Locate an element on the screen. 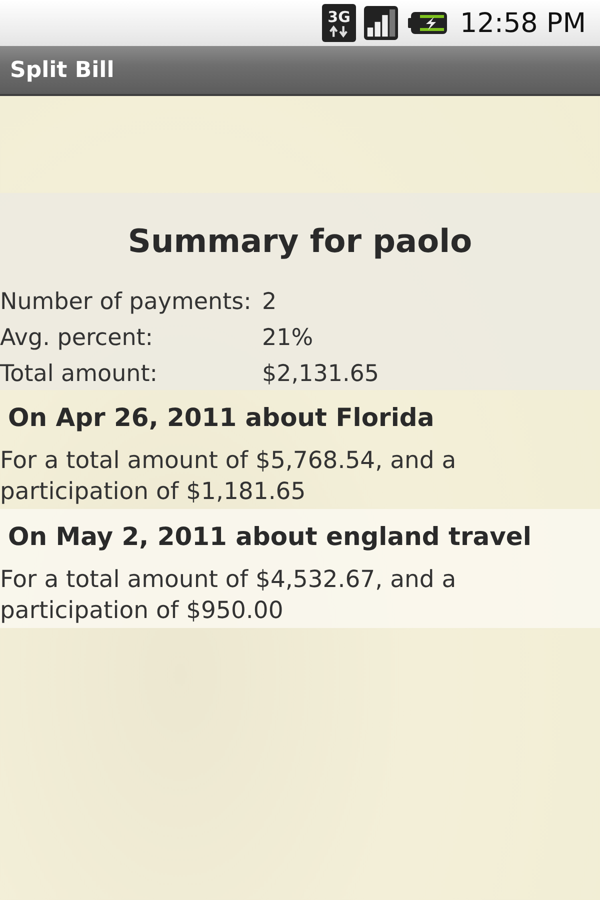 This screenshot has height=900, width=600. mobile-data-icon: 3G is located at coordinates (339, 23).